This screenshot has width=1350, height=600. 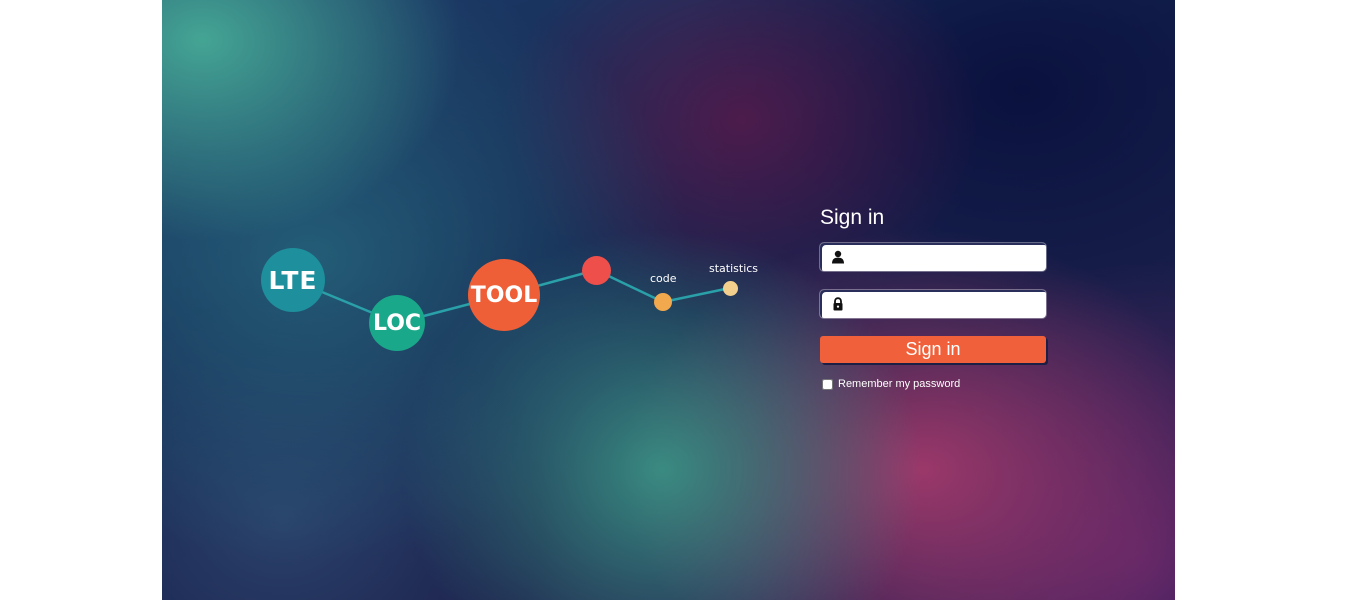 I want to click on password-field, so click(x=933, y=304).